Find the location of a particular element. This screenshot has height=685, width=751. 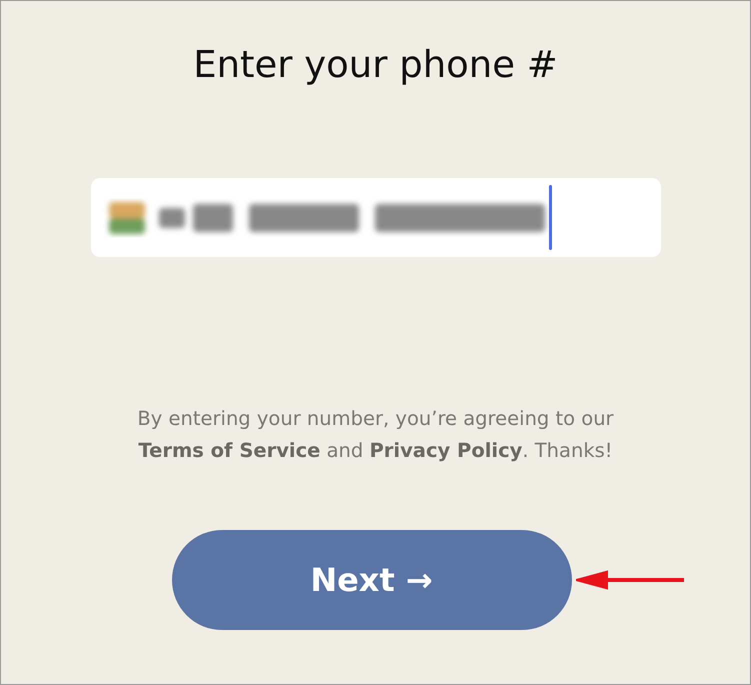

terms-link: Terms of Service is located at coordinates (229, 450).